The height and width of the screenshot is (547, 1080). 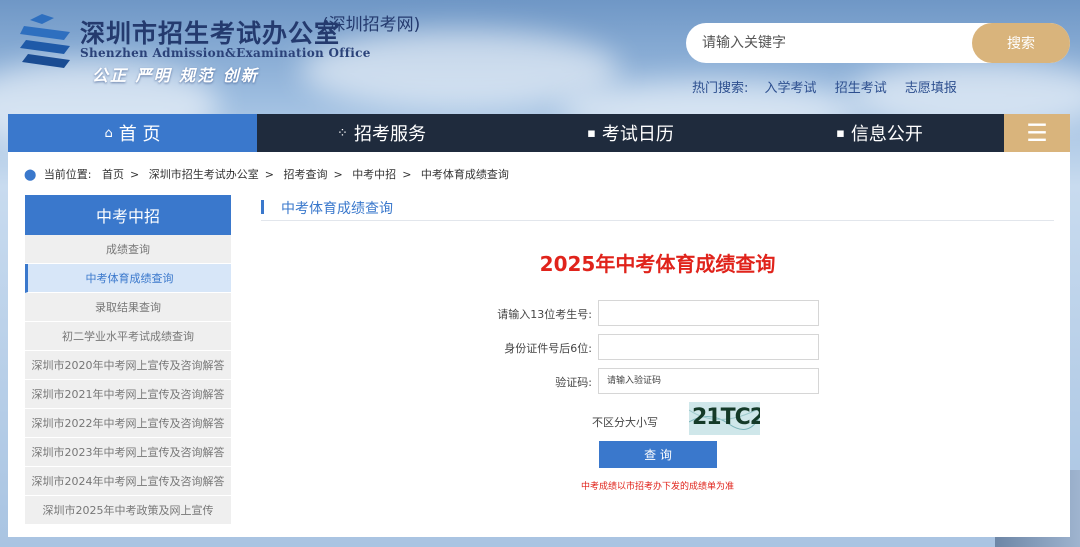 What do you see at coordinates (108, 133) in the screenshot?
I see `home-icon: ⌂` at bounding box center [108, 133].